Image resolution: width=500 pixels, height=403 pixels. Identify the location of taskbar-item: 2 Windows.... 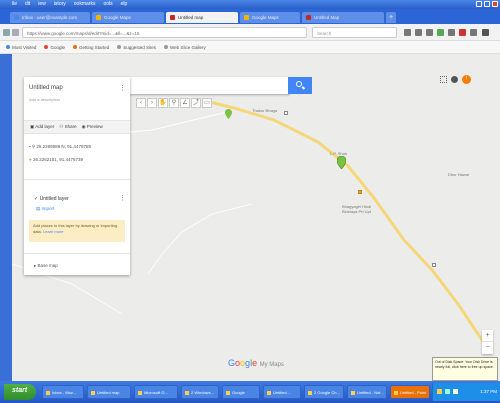
(200, 392).